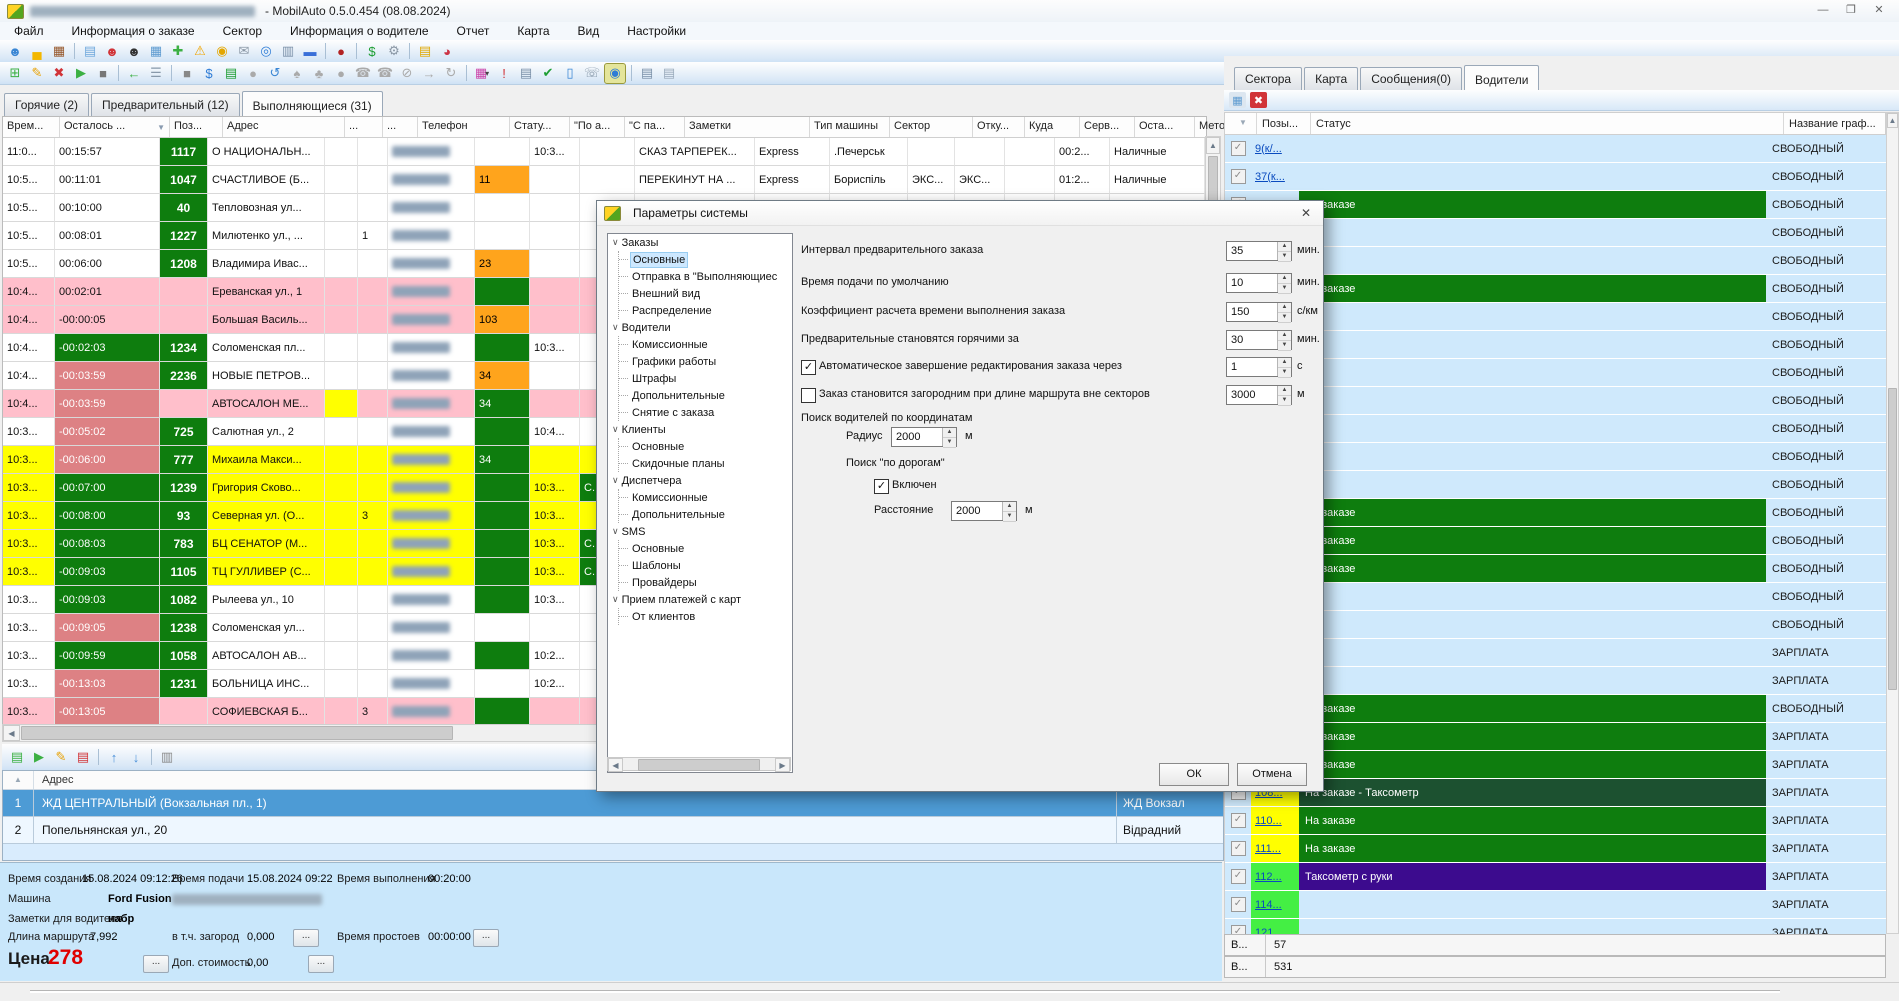 The width and height of the screenshot is (1899, 1001). What do you see at coordinates (103, 73) in the screenshot?
I see `order-archive-icon: ■` at bounding box center [103, 73].